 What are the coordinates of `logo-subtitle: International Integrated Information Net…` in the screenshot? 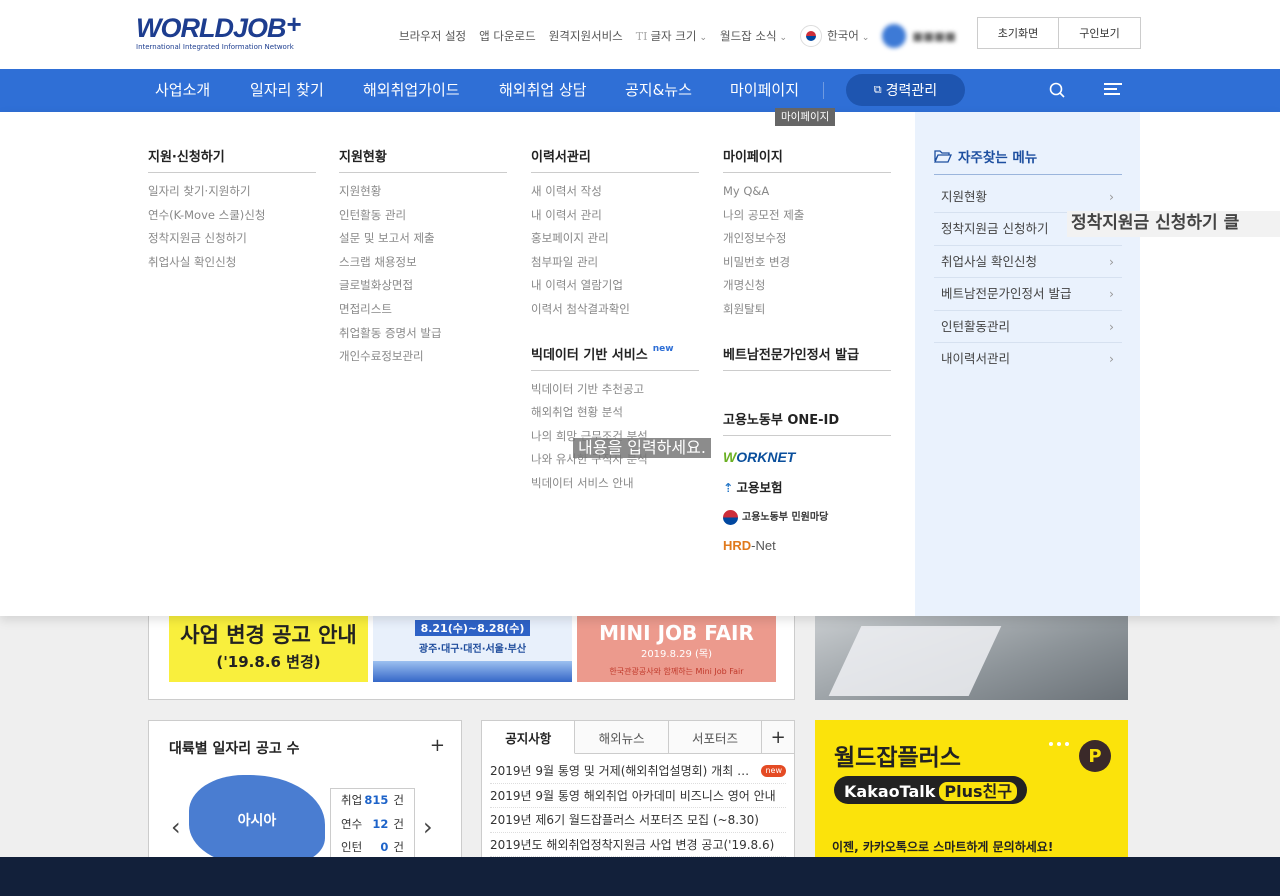 It's located at (215, 47).